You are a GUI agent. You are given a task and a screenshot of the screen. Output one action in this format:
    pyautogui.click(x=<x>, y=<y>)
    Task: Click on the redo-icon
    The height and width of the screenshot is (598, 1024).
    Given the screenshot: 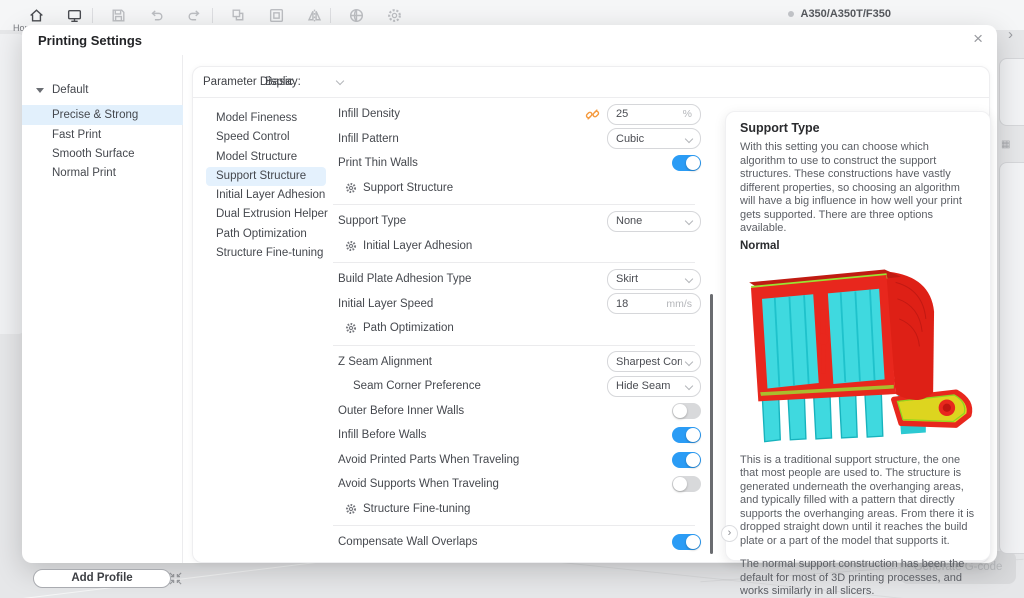 What is the action you would take?
    pyautogui.click(x=194, y=15)
    